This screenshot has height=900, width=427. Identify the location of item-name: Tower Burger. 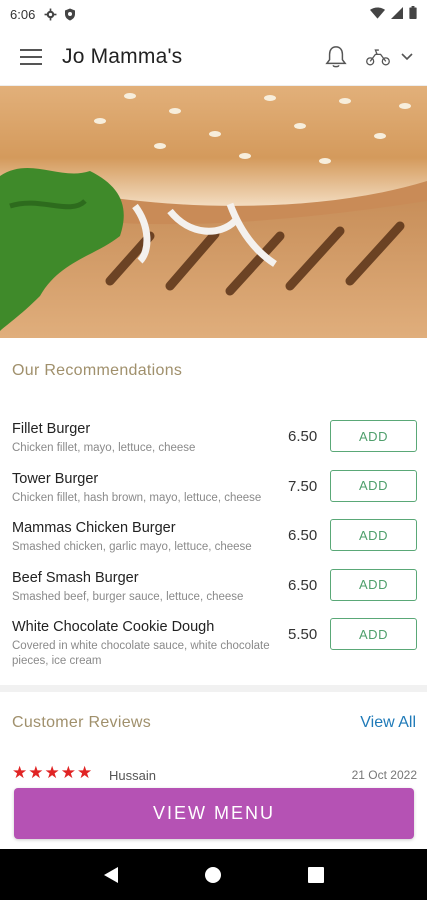
(55, 478).